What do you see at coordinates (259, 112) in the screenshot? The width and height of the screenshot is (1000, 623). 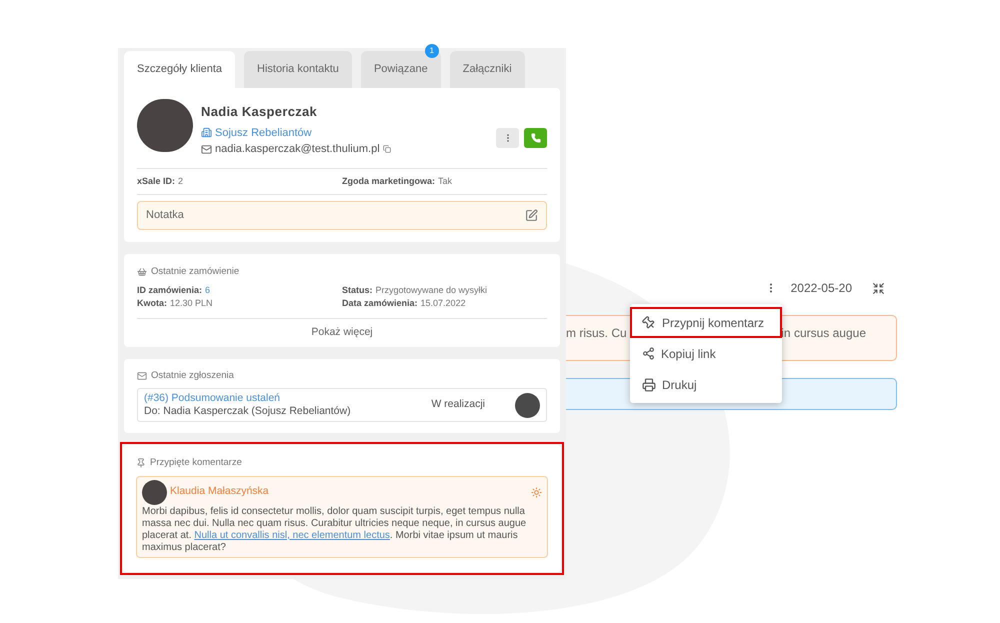 I see `client-name: Nadia Kasperczak` at bounding box center [259, 112].